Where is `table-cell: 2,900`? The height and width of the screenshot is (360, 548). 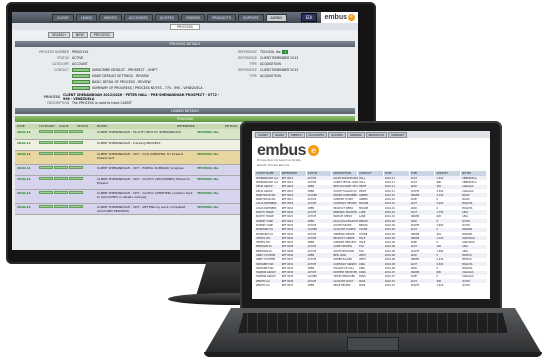
table-cell: 2,900 is located at coordinates (440, 225).